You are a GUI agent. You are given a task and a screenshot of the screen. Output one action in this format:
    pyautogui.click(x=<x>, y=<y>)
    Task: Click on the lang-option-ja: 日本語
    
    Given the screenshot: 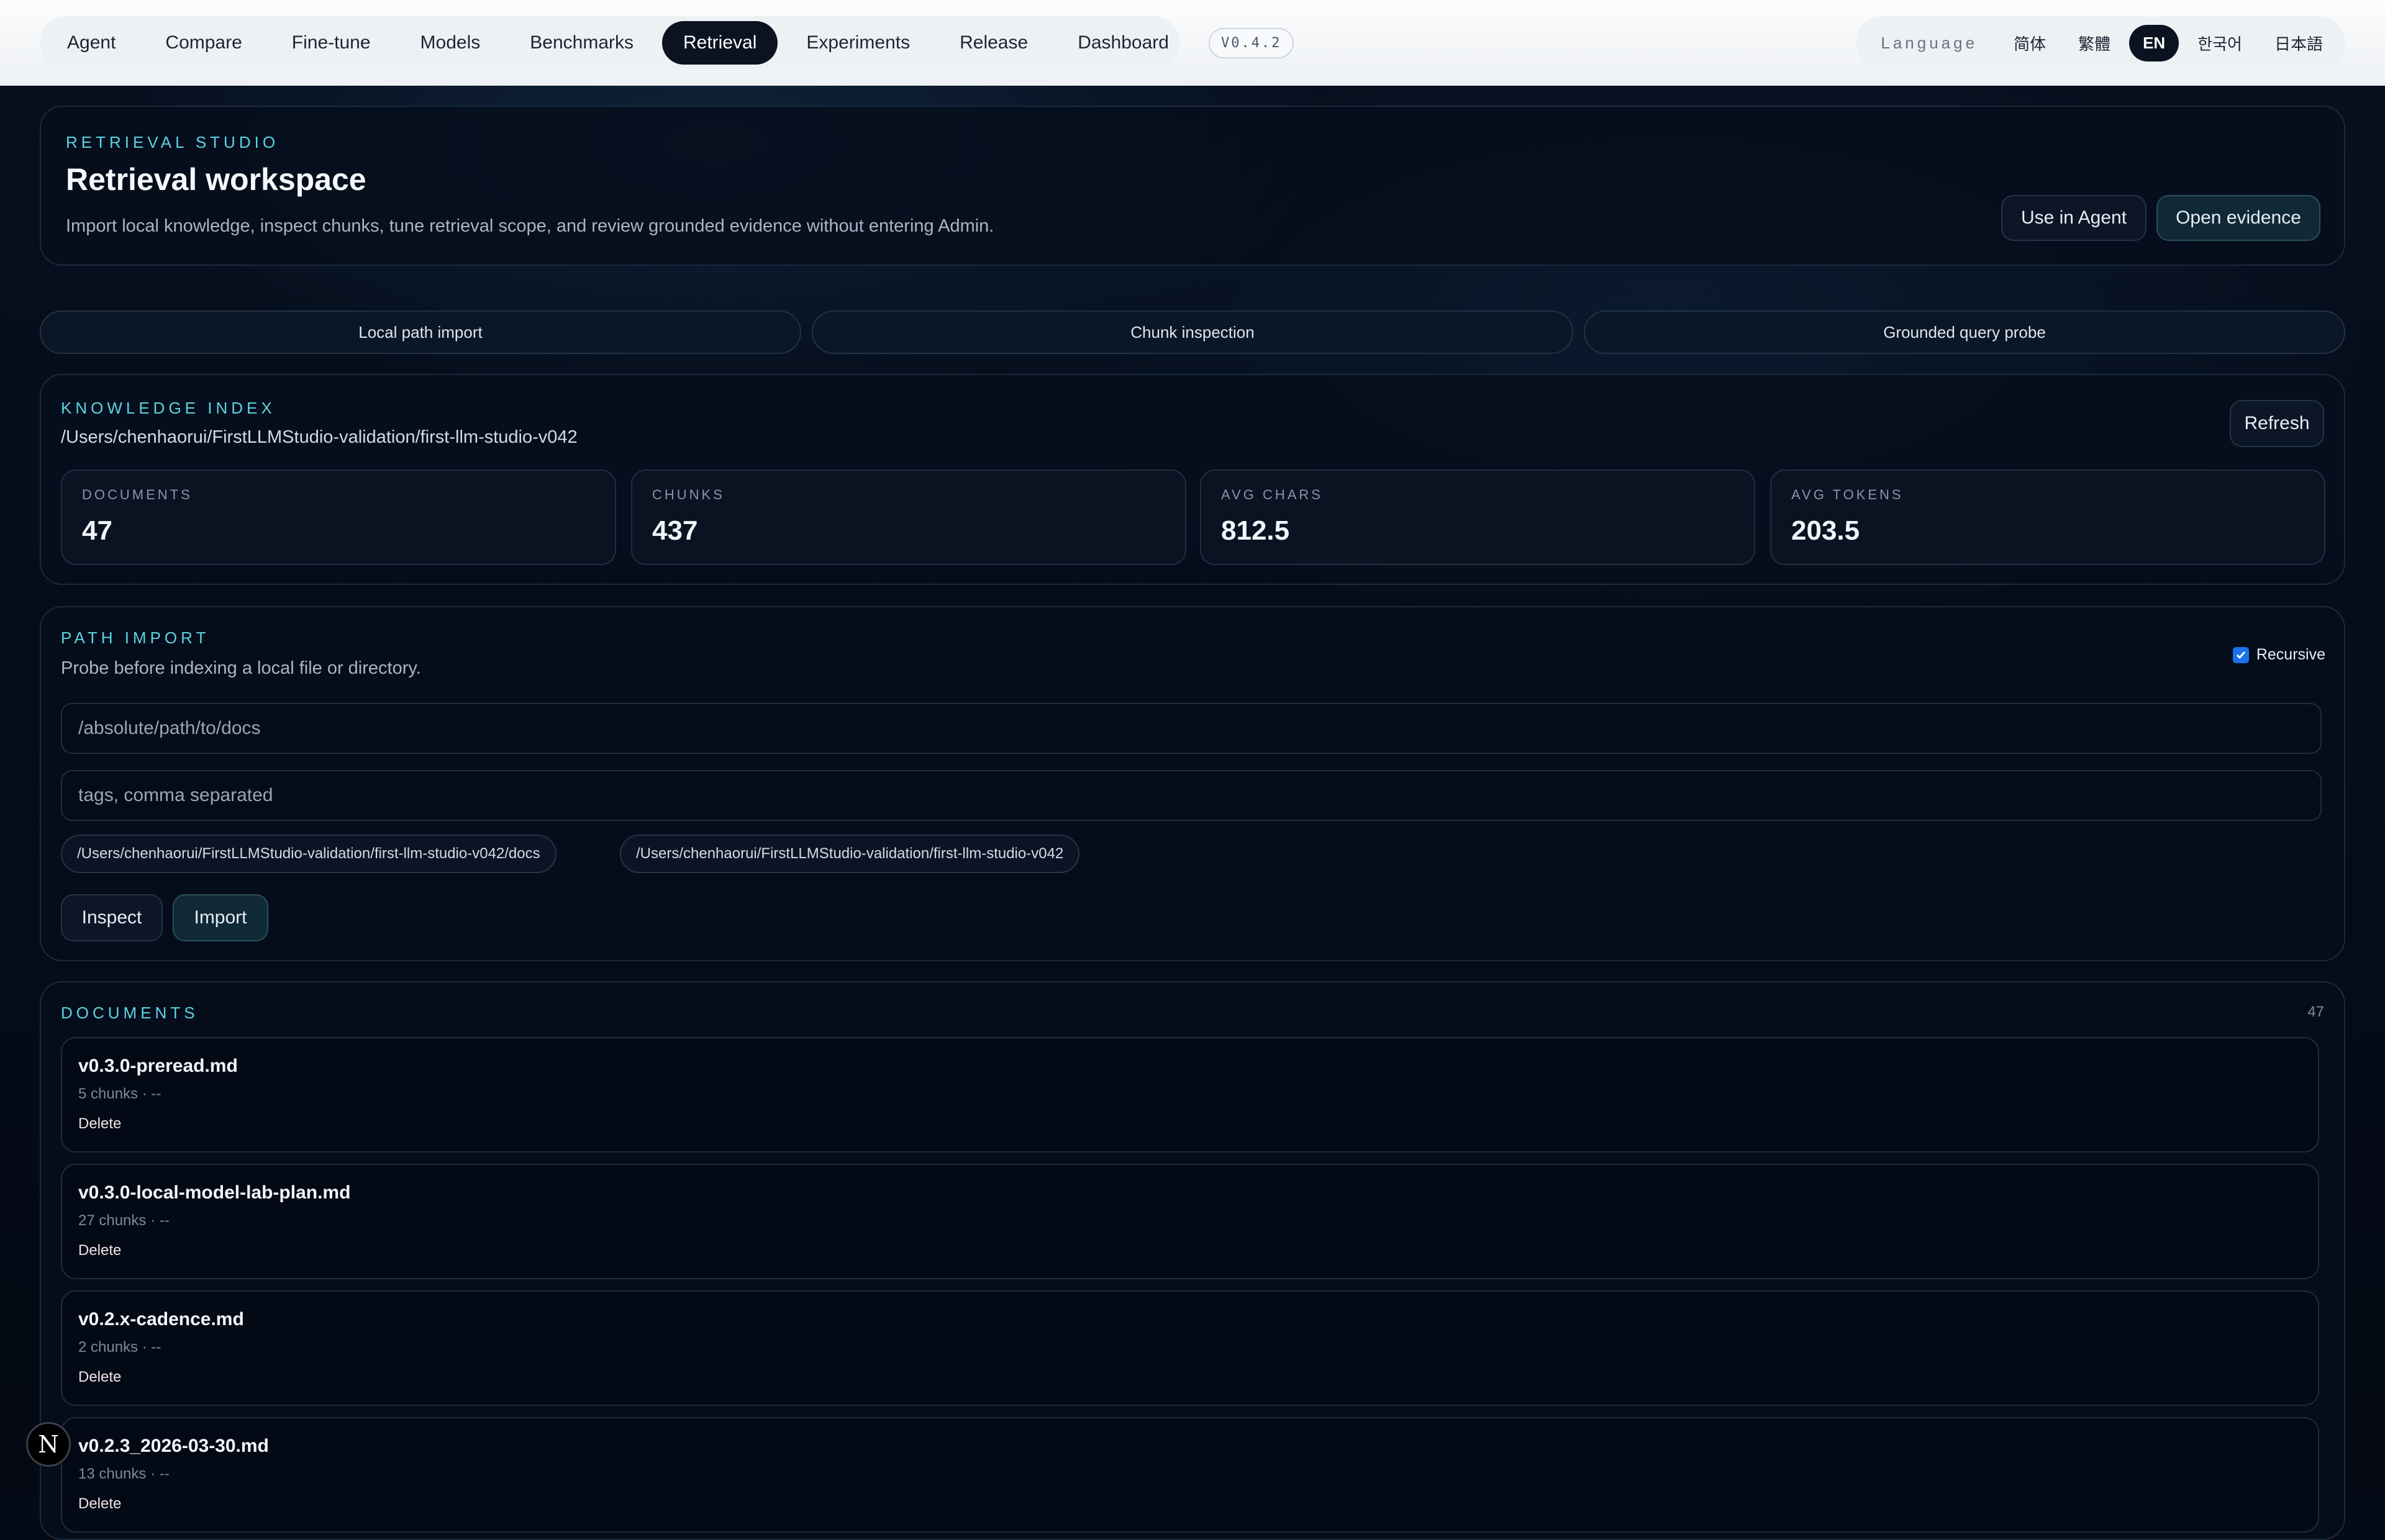 What is the action you would take?
    pyautogui.click(x=2299, y=43)
    